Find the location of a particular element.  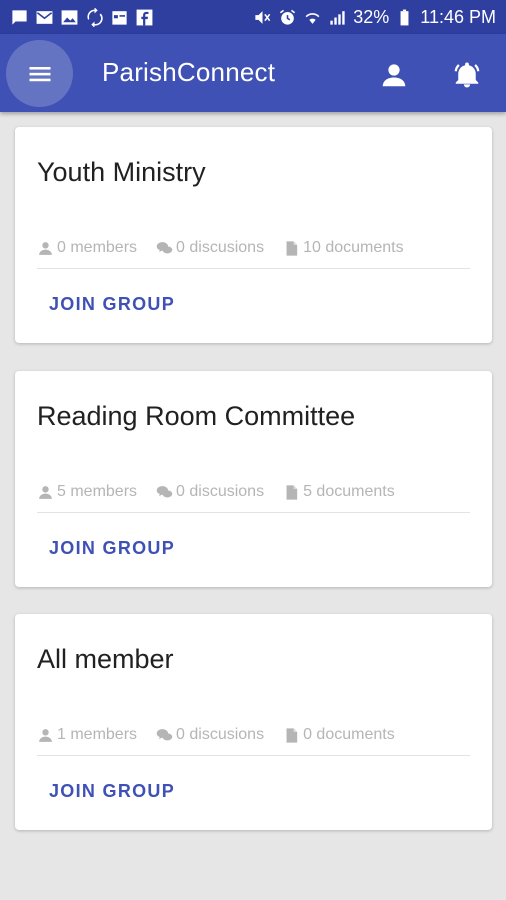

group-title: Reading Room Committee is located at coordinates (196, 416).